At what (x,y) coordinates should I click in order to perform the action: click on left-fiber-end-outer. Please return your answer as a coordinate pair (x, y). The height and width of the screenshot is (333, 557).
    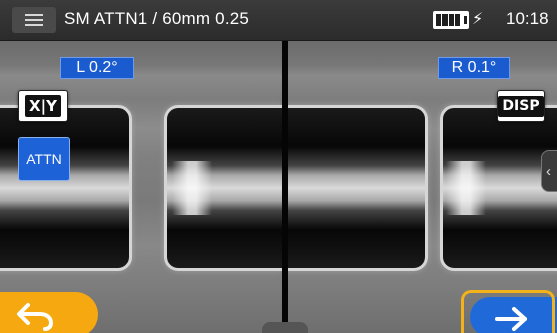
    Looking at the image, I should click on (66, 188).